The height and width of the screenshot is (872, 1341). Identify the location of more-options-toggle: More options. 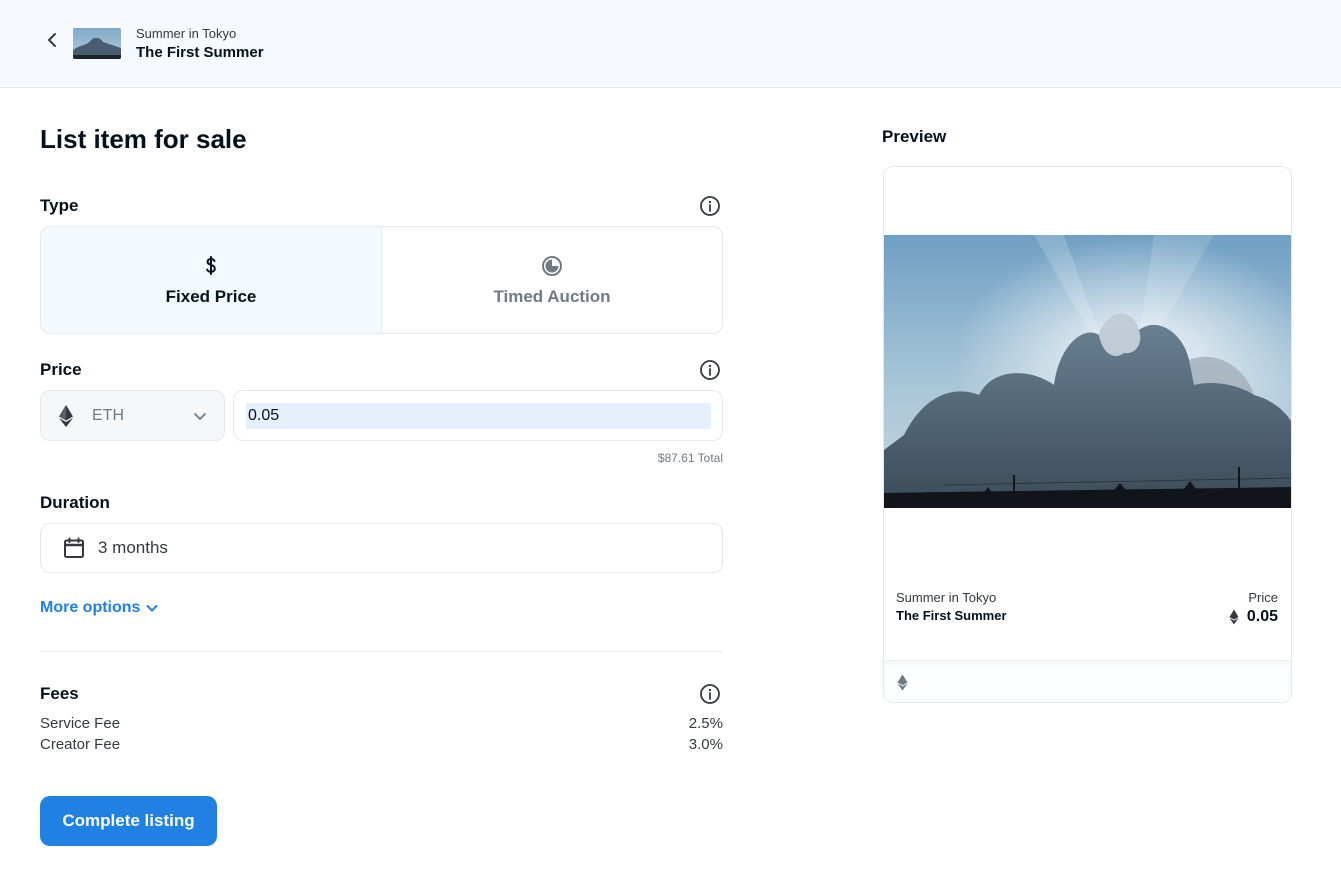
(99, 608).